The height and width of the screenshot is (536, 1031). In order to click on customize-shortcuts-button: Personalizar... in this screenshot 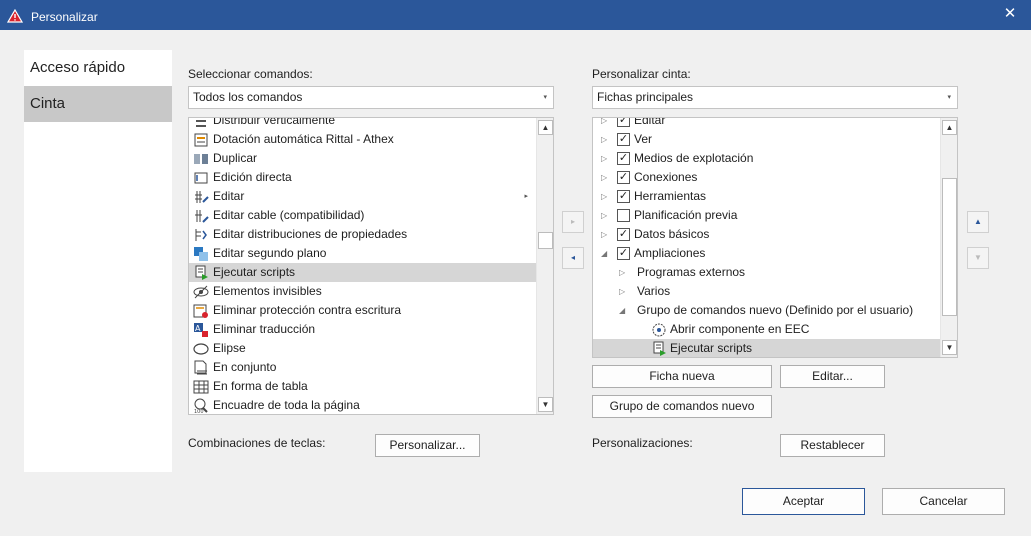, I will do `click(427, 445)`.